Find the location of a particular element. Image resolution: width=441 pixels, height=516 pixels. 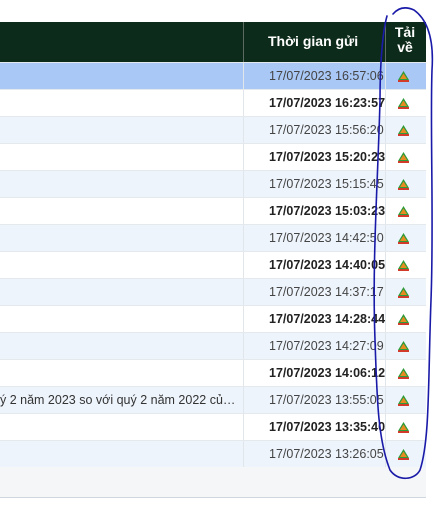

table-row: 17/07/2023 14:40:05 is located at coordinates (213, 264).